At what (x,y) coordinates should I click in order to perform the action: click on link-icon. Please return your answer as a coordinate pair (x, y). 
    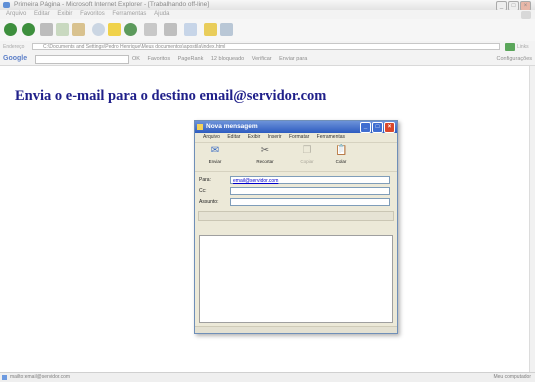
    Looking at the image, I should click on (4, 377).